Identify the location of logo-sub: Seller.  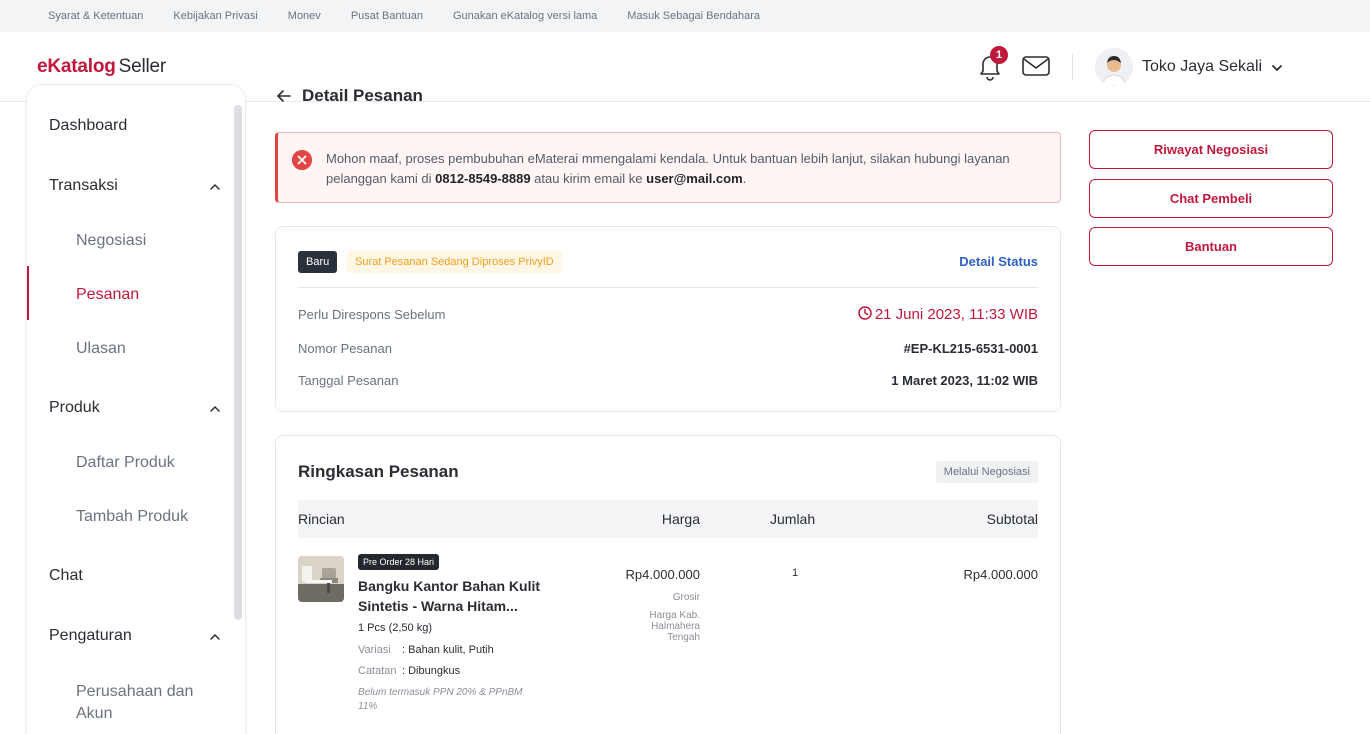
(142, 66).